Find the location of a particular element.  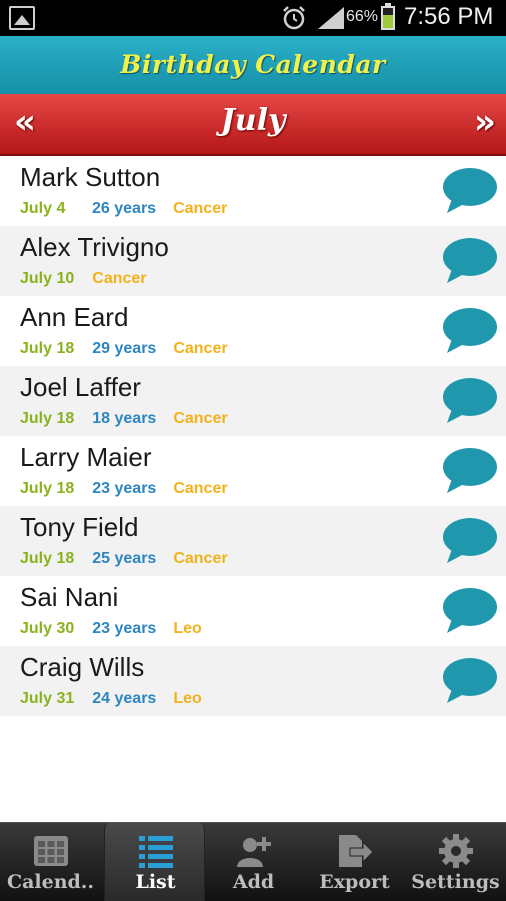

birthday-meta: July 18 29 years Cancer is located at coordinates (124, 349).